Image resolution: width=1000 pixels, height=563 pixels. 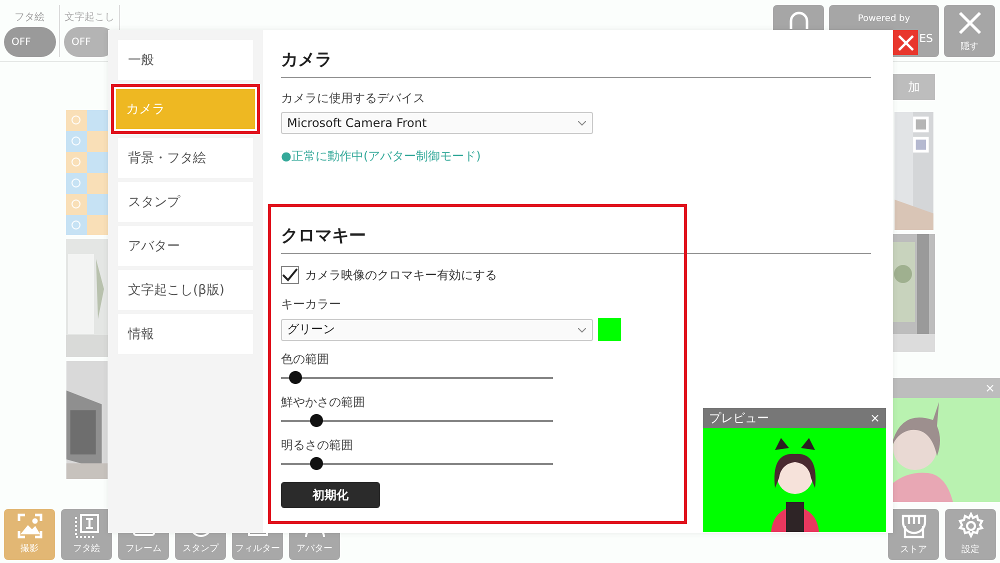 I want to click on close-button, so click(x=905, y=42).